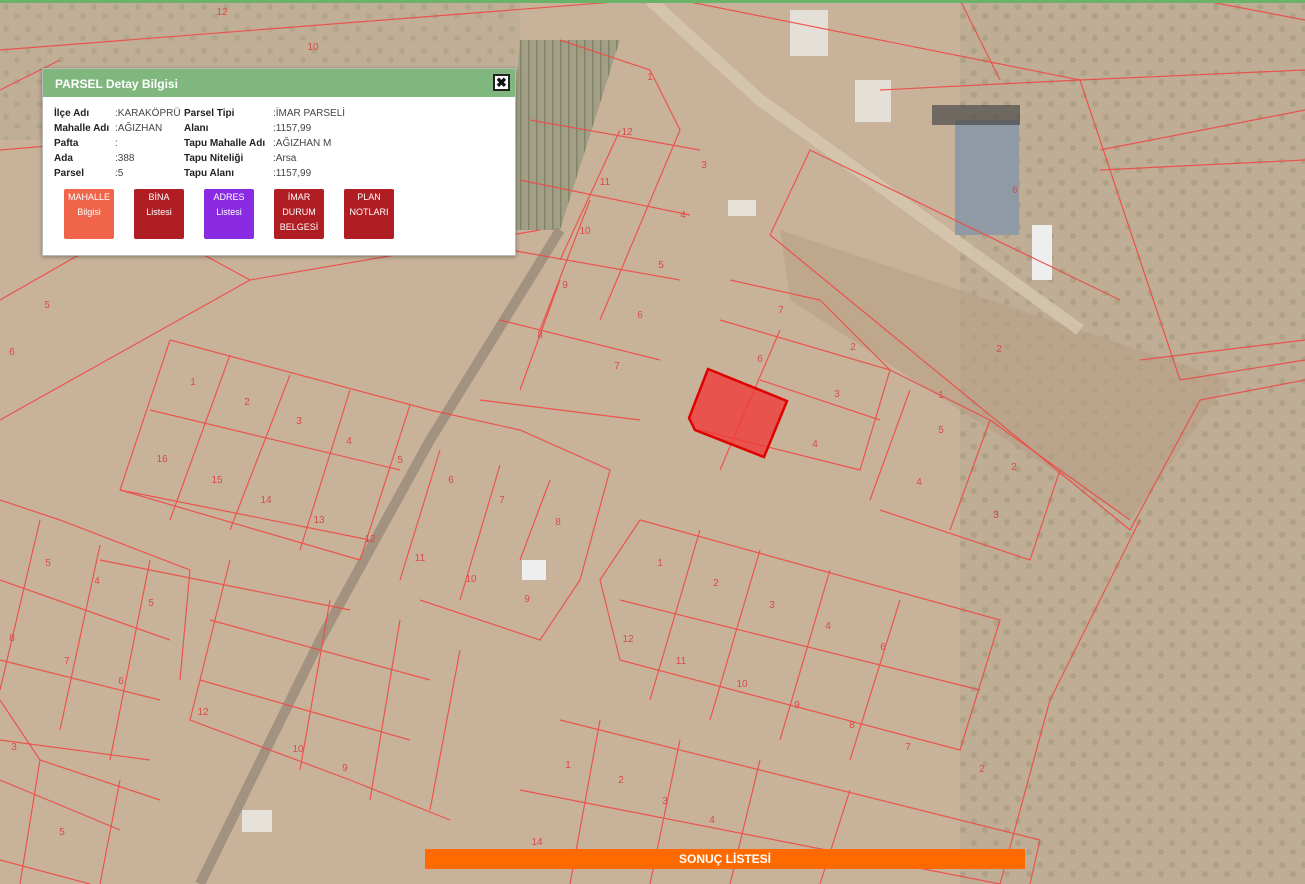  What do you see at coordinates (225, 143) in the screenshot?
I see `field-label: Tapu Mahalle Adı` at bounding box center [225, 143].